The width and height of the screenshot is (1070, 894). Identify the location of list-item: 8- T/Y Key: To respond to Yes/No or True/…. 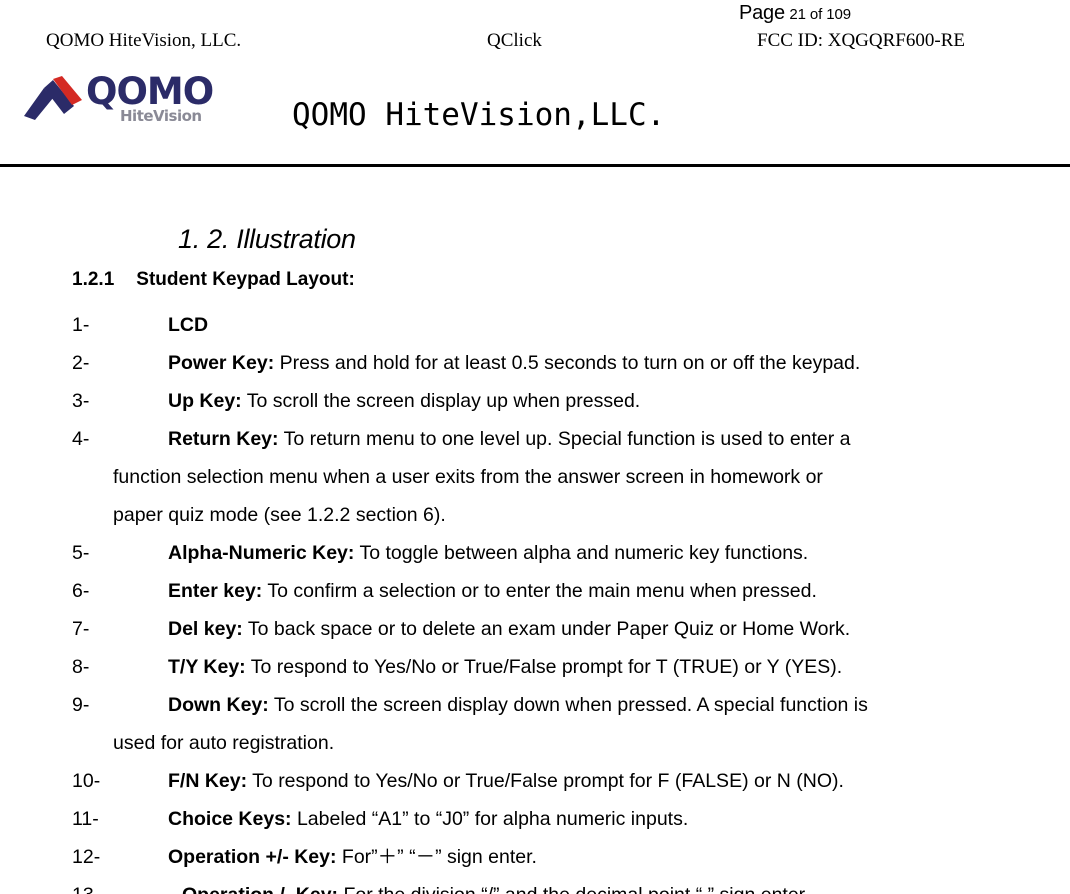
(535, 667).